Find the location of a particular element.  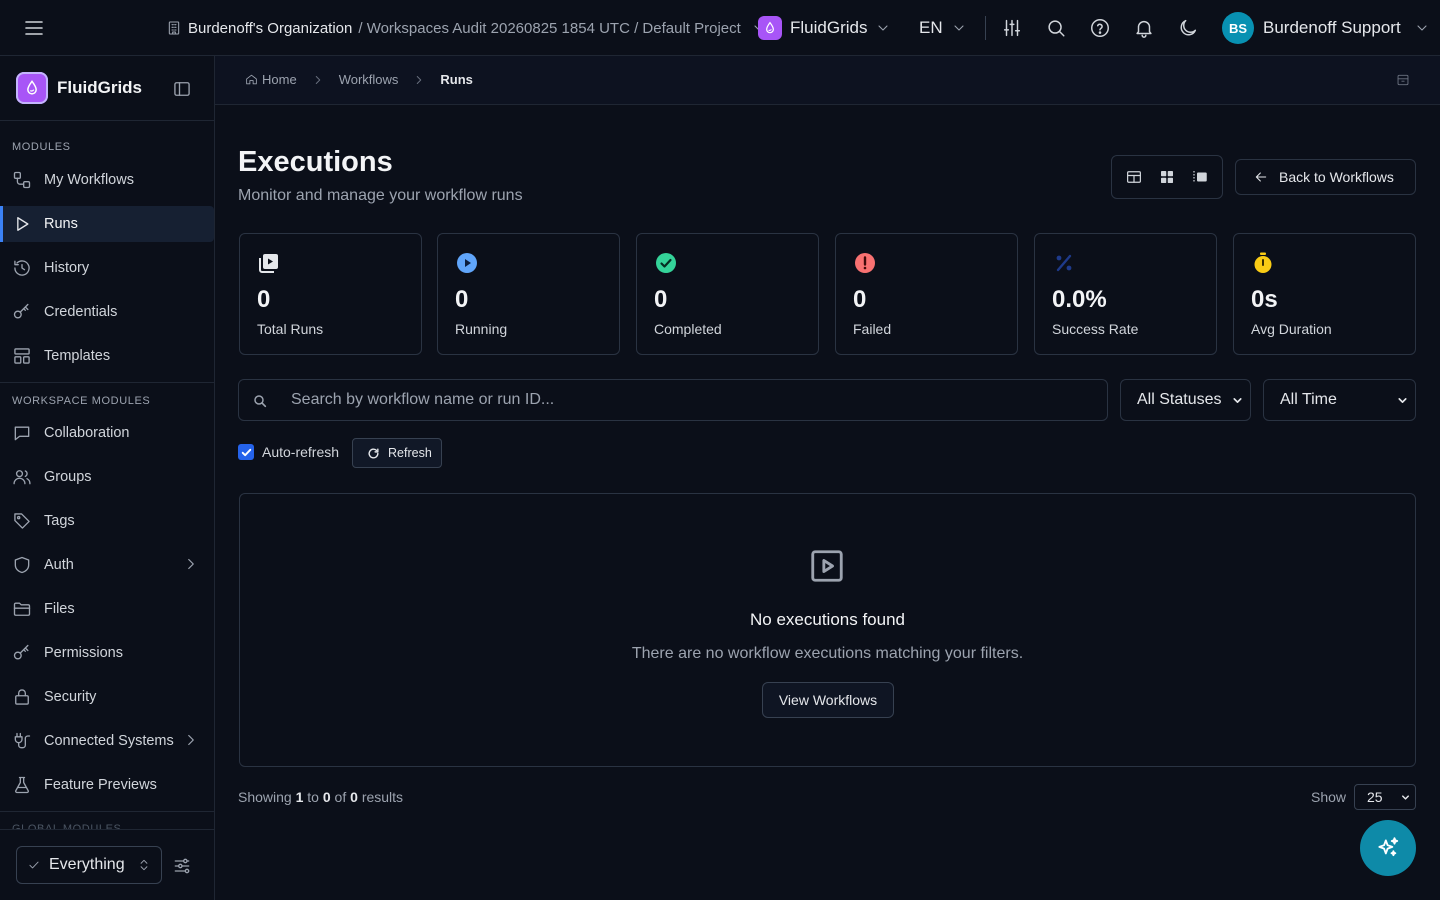

sparkles-icon is located at coordinates (1388, 848).